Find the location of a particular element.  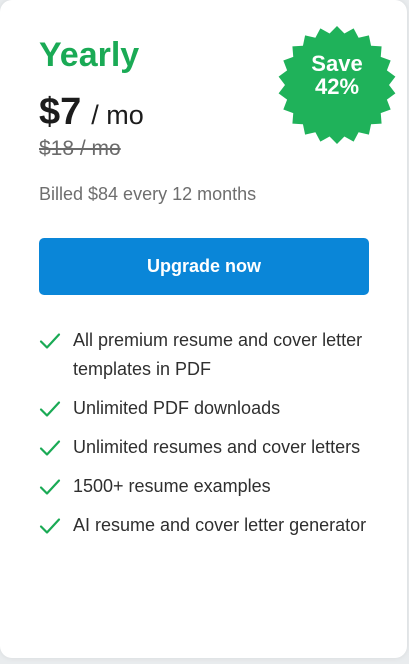

price-amount: $7 is located at coordinates (60, 112).